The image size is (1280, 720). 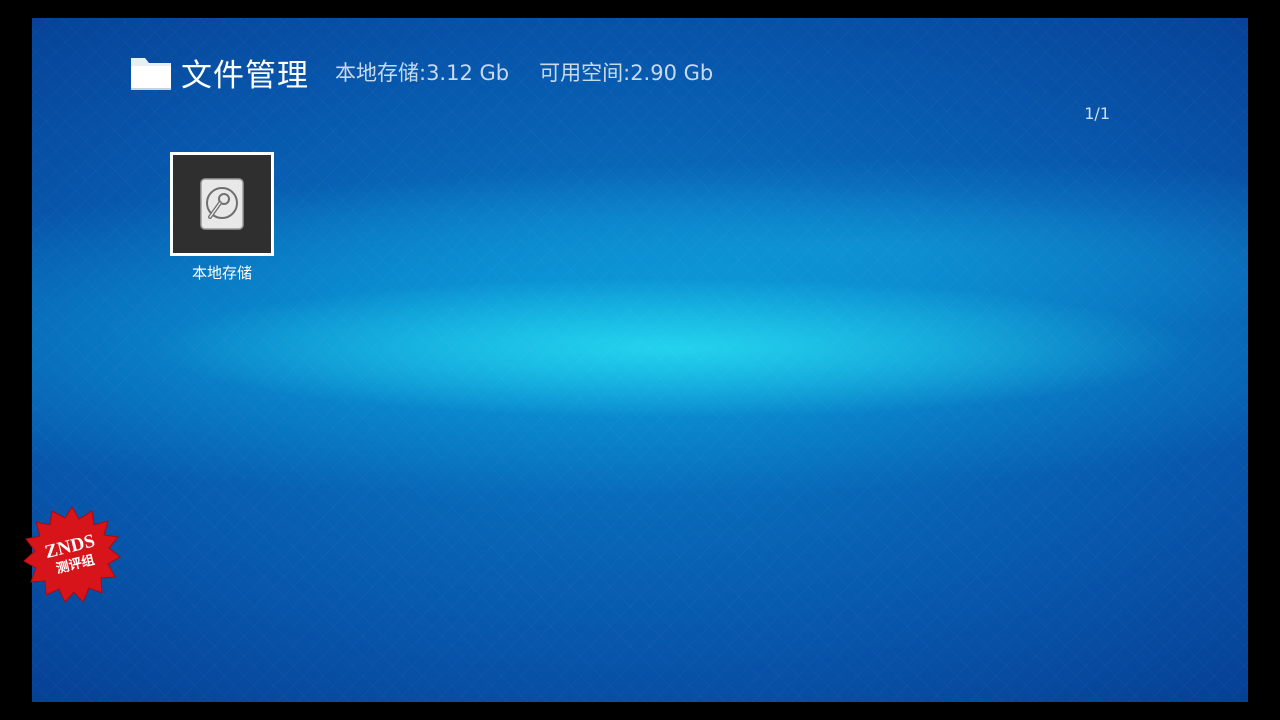 What do you see at coordinates (72, 554) in the screenshot?
I see `znds-watermark-badge: ZNDS 测评组` at bounding box center [72, 554].